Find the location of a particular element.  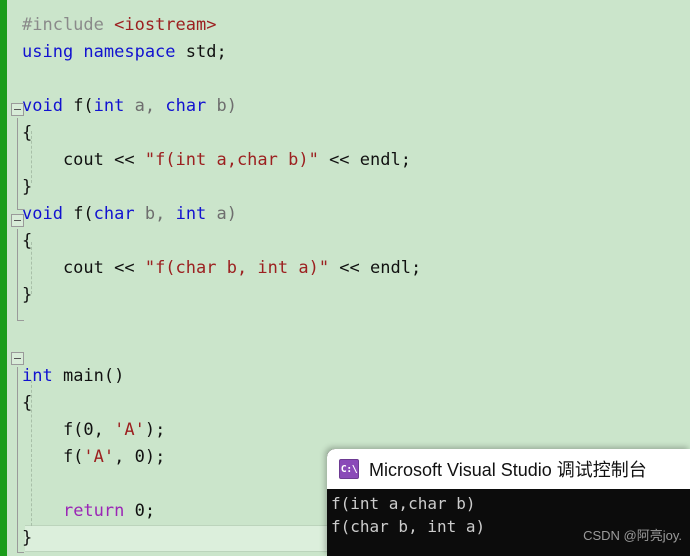

code-line-text: f('A', 0); is located at coordinates (93, 457).